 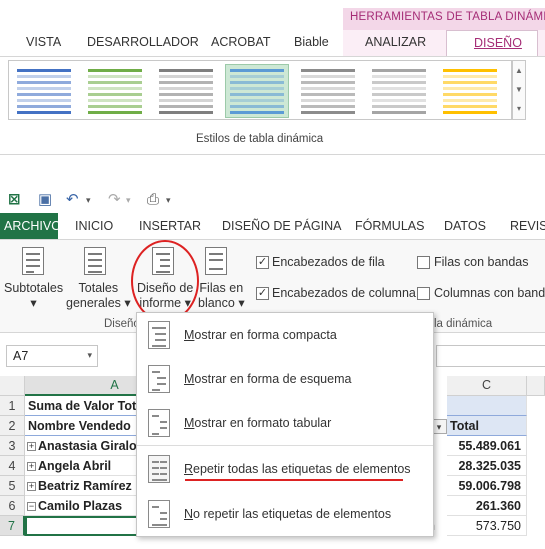 What do you see at coordinates (527, 226) in the screenshot?
I see `tab-revisar: REVISA` at bounding box center [527, 226].